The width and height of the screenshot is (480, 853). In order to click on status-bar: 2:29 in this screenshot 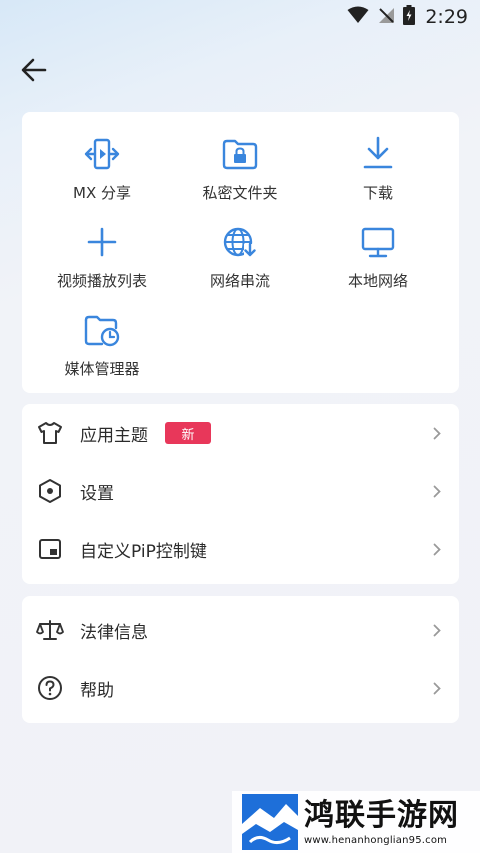, I will do `click(240, 17)`.